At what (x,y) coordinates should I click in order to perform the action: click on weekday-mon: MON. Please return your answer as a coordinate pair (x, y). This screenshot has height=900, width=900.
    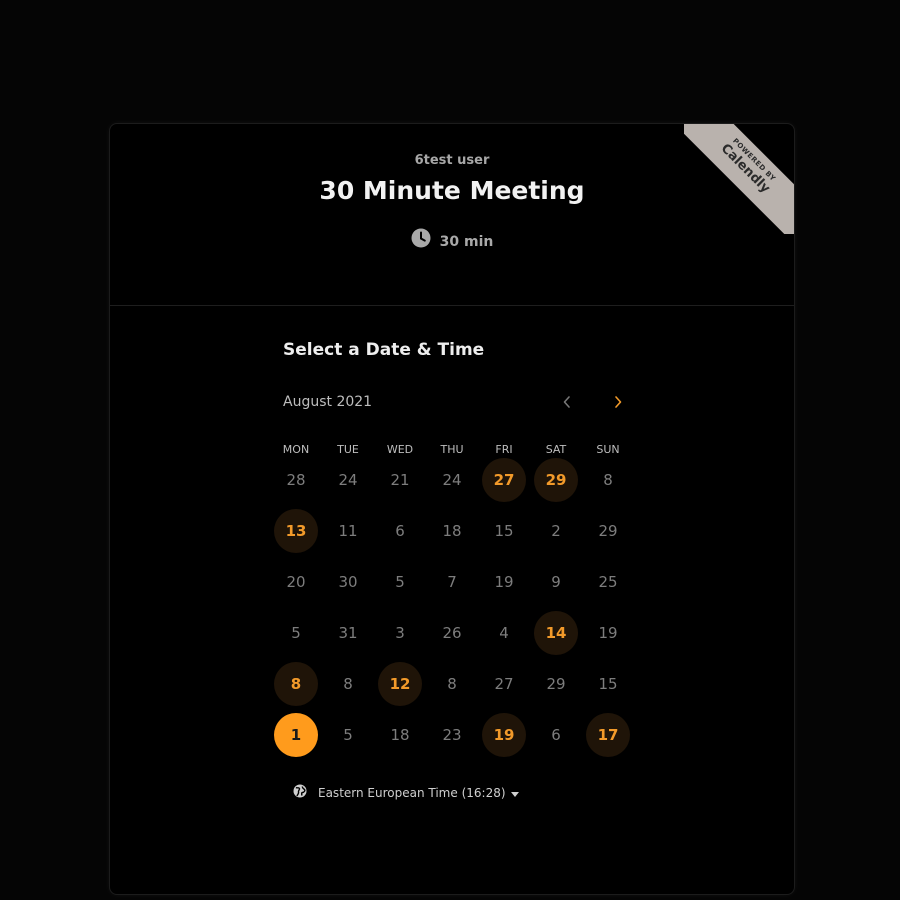
    Looking at the image, I should click on (296, 449).